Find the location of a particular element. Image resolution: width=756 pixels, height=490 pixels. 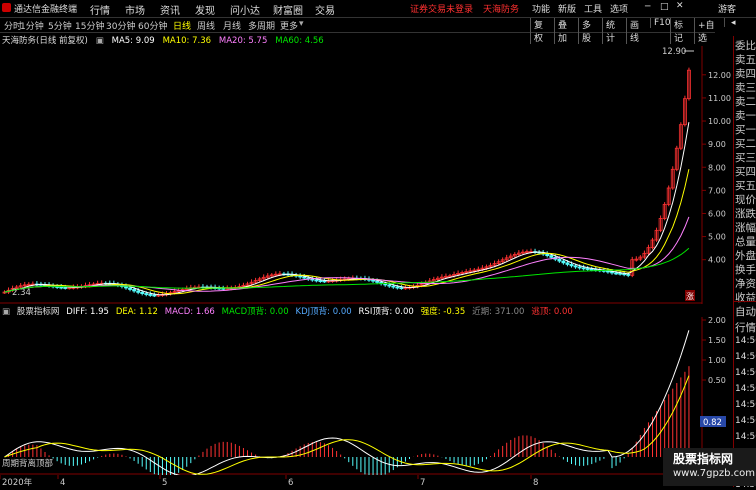

period-tab: 1分钟 is located at coordinates (32, 25).